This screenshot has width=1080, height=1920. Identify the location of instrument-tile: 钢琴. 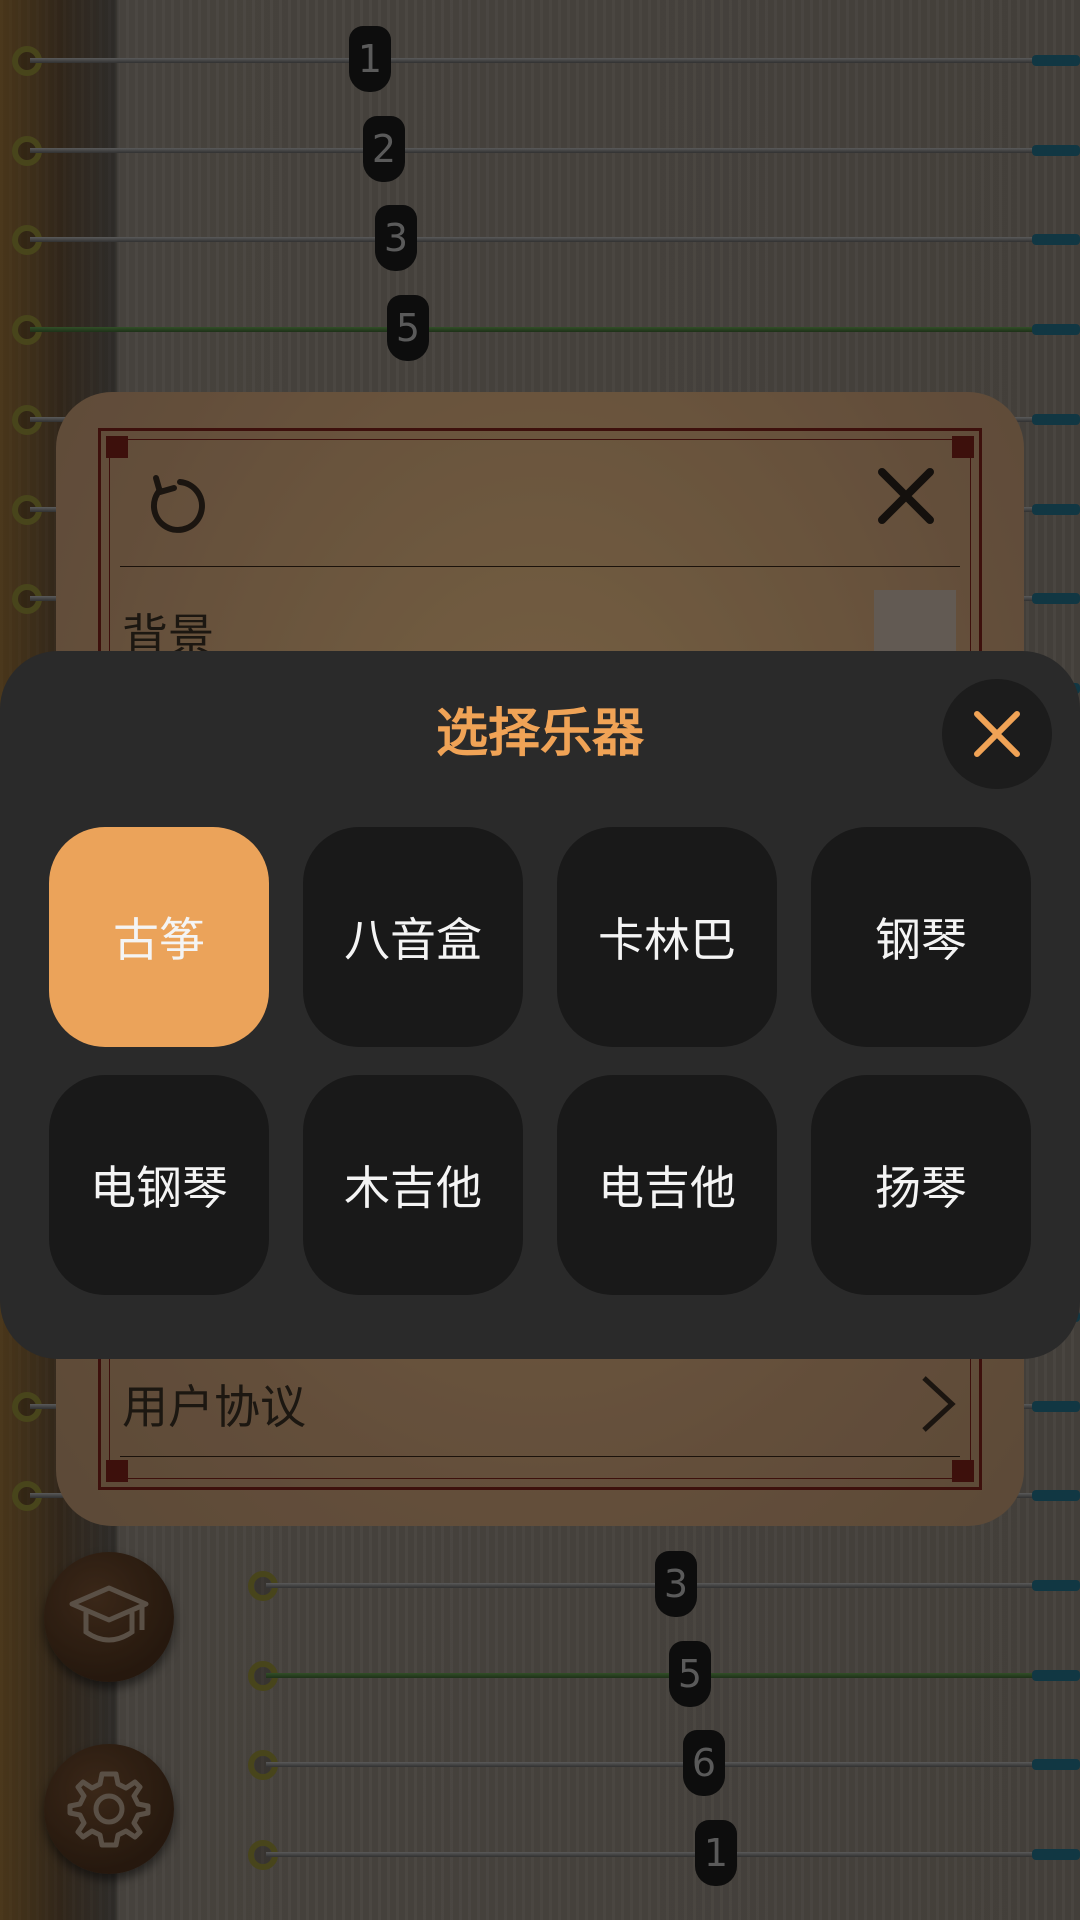
(921, 937).